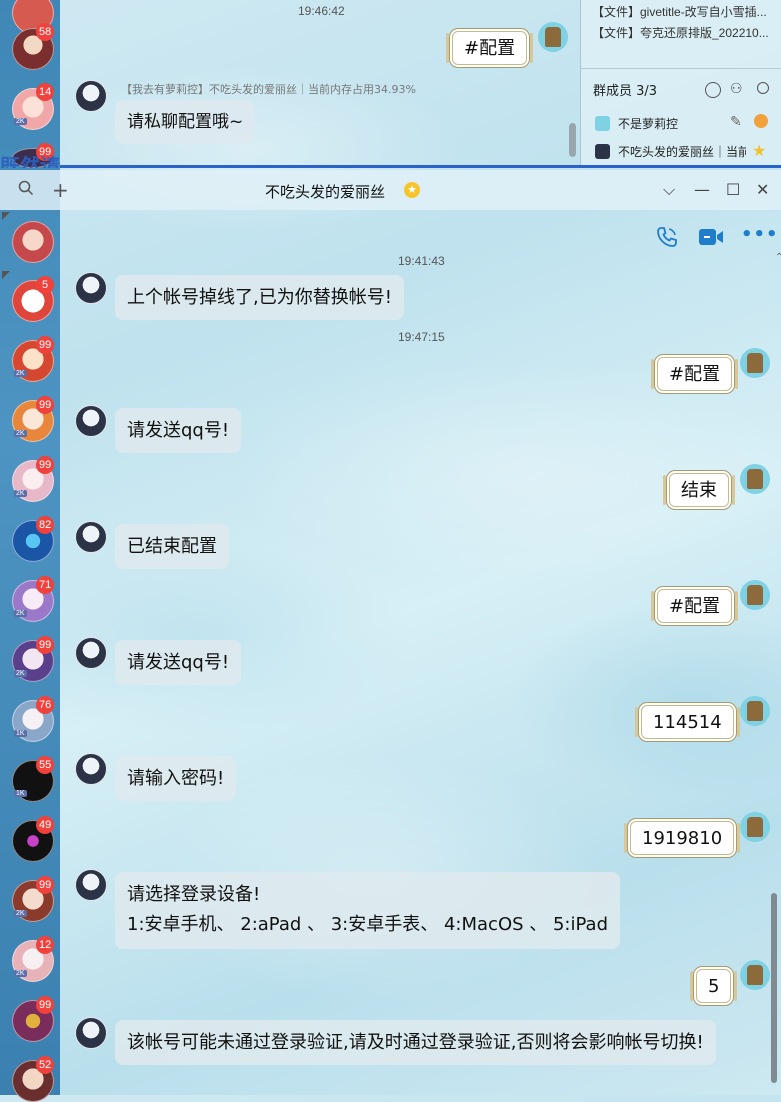  What do you see at coordinates (421, 261) in the screenshot?
I see `timestamp: 19:41:43` at bounding box center [421, 261].